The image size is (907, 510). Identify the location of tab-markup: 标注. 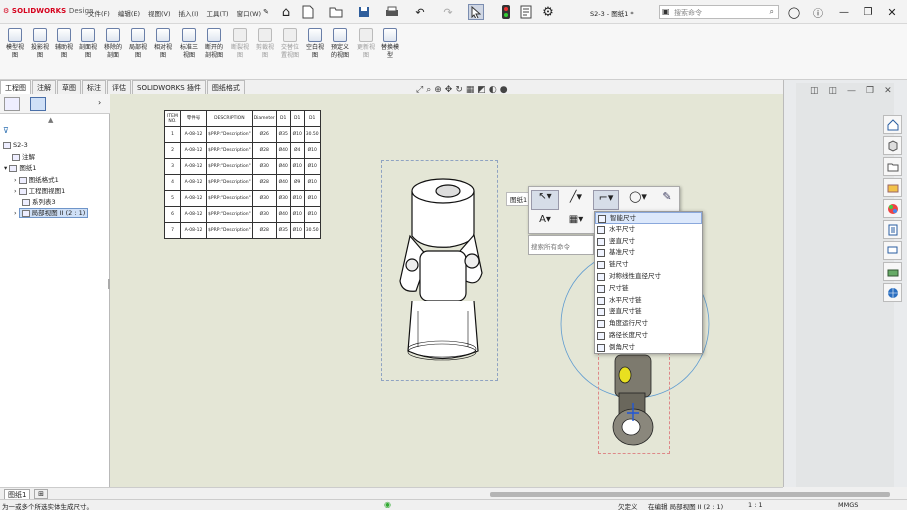
(94, 87).